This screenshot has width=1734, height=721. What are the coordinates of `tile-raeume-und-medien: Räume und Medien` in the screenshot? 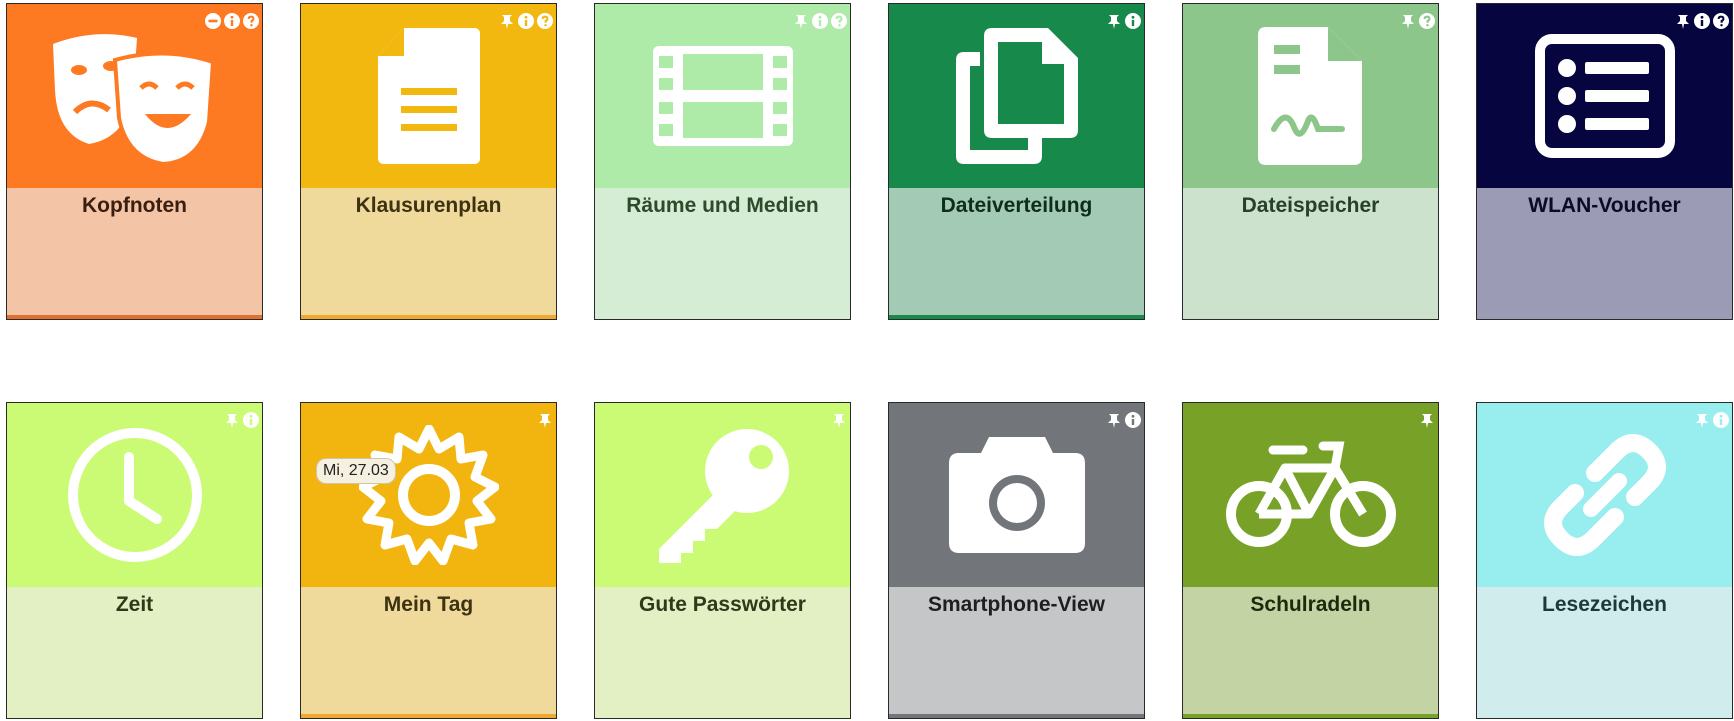 It's located at (722, 161).